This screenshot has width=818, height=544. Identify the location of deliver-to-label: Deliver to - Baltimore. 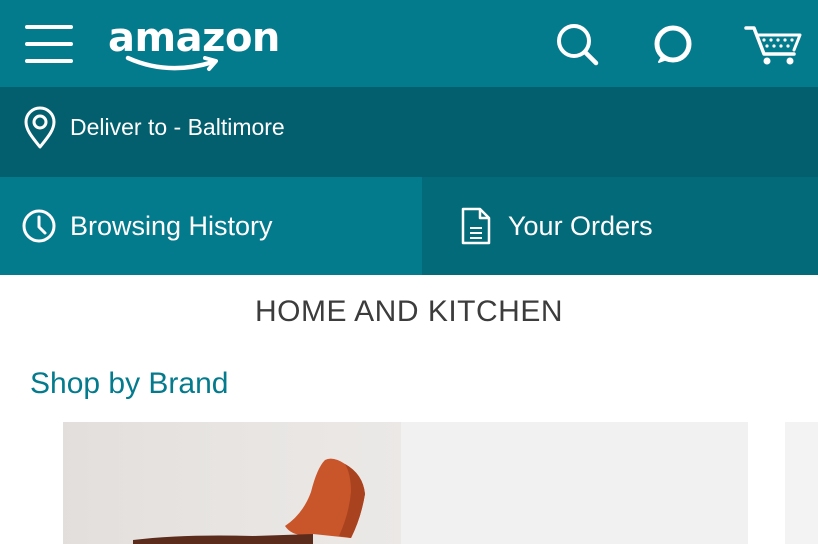
(177, 127).